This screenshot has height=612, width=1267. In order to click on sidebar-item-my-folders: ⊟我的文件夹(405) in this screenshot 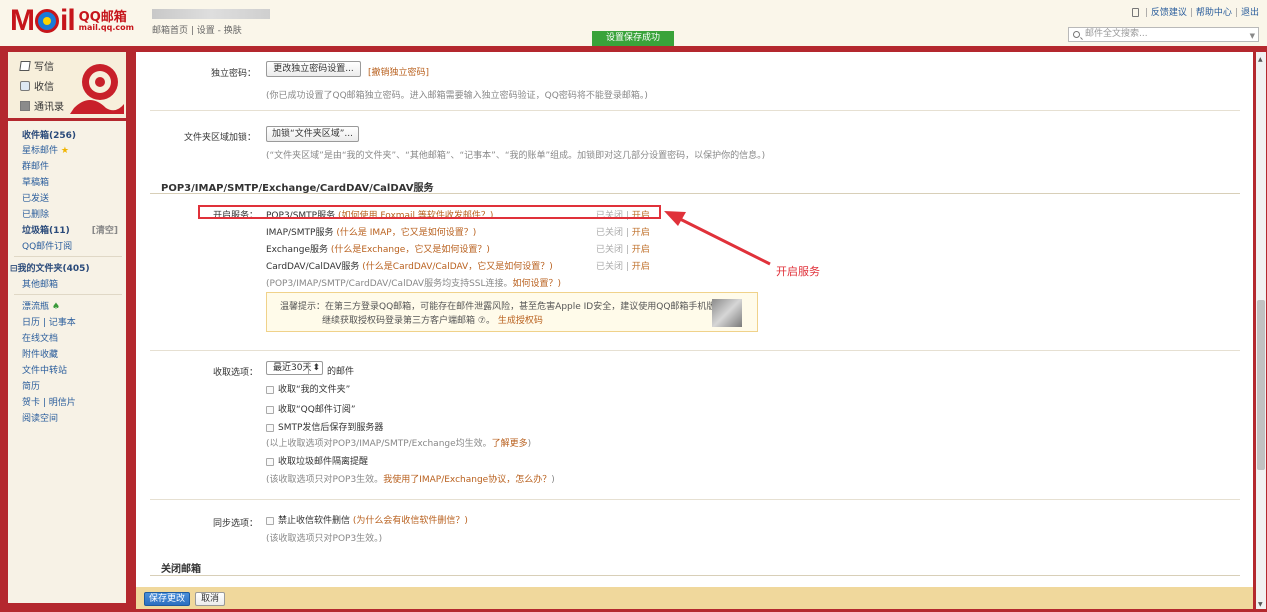, I will do `click(67, 267)`.